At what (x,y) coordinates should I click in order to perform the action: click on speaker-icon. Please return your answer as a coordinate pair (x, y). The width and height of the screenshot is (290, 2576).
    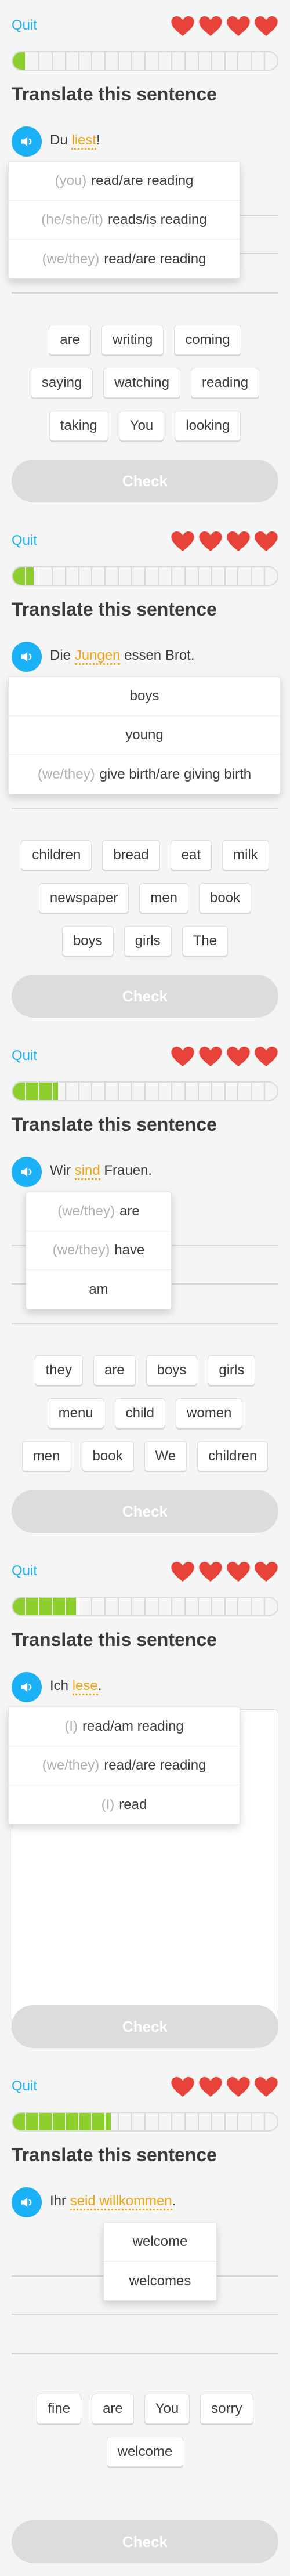
    Looking at the image, I should click on (26, 1172).